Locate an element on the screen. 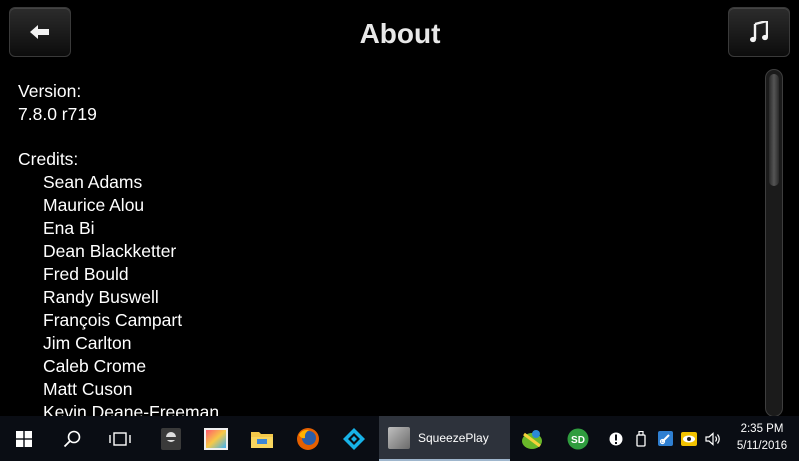  credit-item: Ena Bi is located at coordinates (69, 228).